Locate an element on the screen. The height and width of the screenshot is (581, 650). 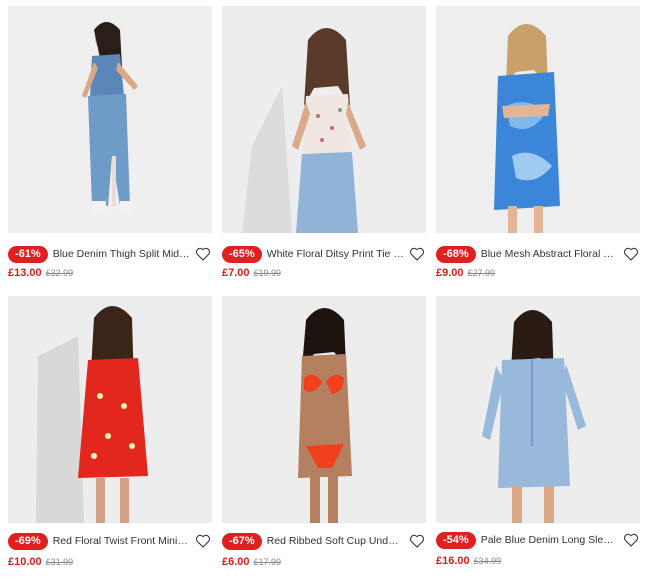
original-price: £19.99 is located at coordinates (267, 273).